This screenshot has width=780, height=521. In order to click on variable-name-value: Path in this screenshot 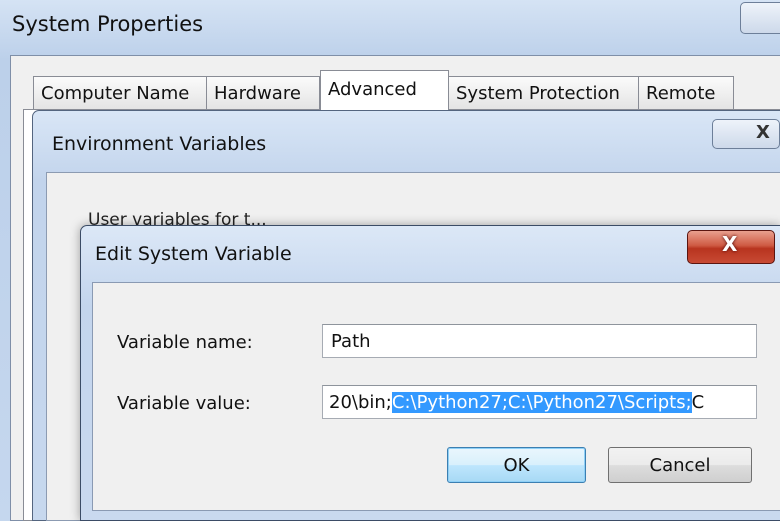, I will do `click(351, 341)`.